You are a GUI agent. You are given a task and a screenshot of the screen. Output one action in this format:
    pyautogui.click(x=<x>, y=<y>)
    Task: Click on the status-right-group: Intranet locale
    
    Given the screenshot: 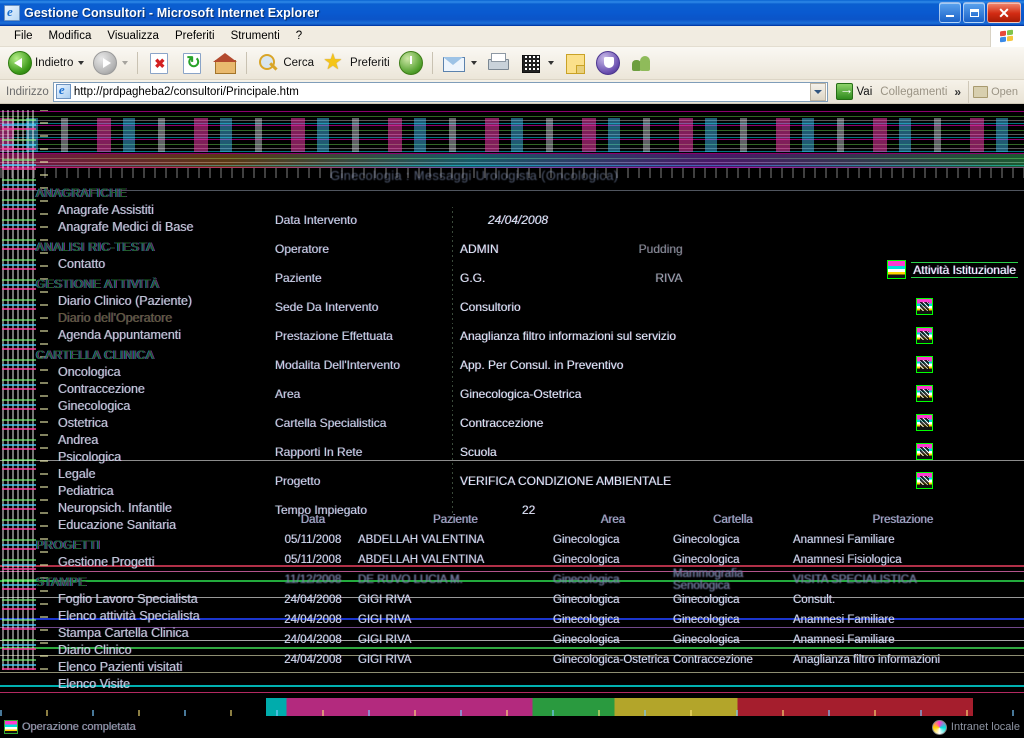 What is the action you would take?
    pyautogui.click(x=975, y=727)
    